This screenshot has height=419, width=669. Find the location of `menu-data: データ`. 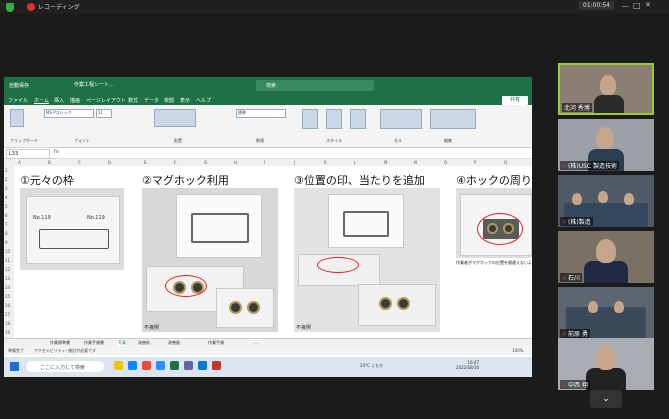

menu-data: データ is located at coordinates (151, 100).